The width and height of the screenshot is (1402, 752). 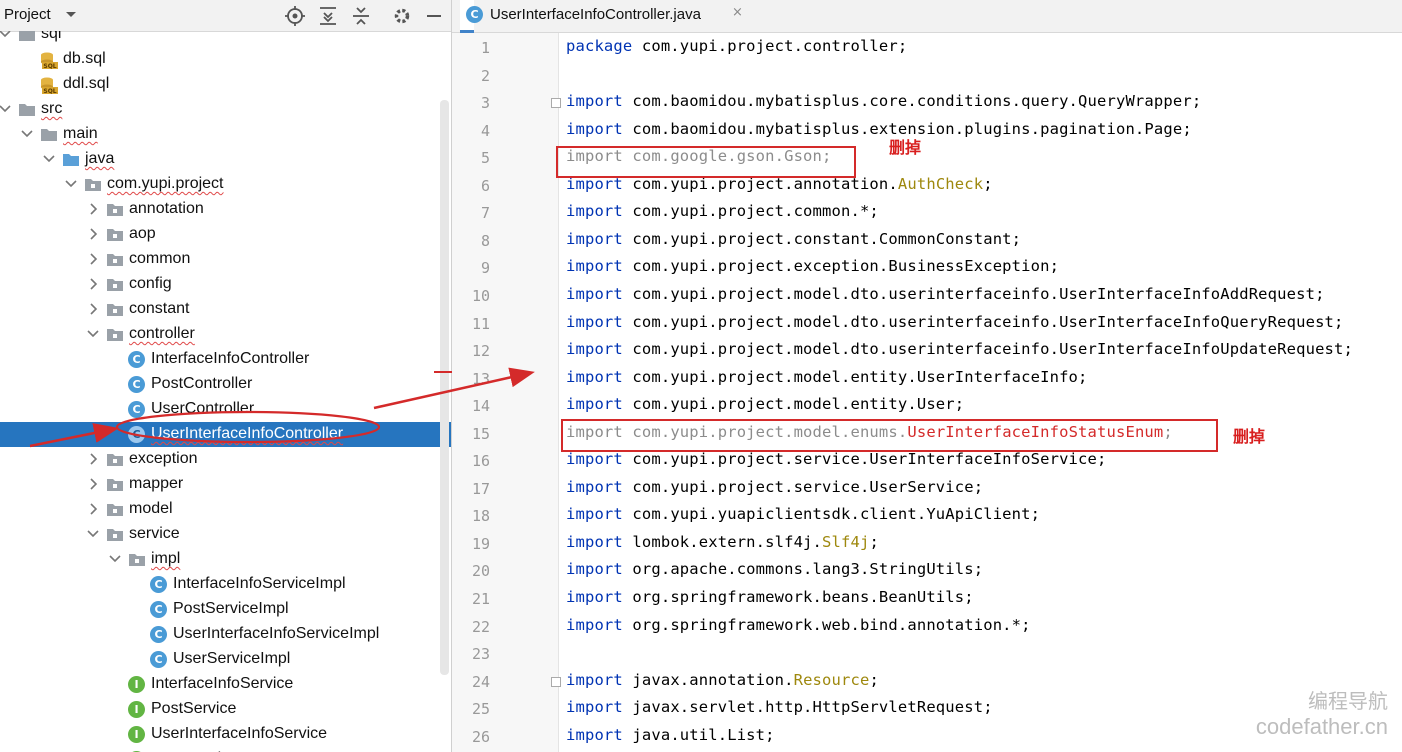 What do you see at coordinates (115, 485) in the screenshot?
I see `package-icon` at bounding box center [115, 485].